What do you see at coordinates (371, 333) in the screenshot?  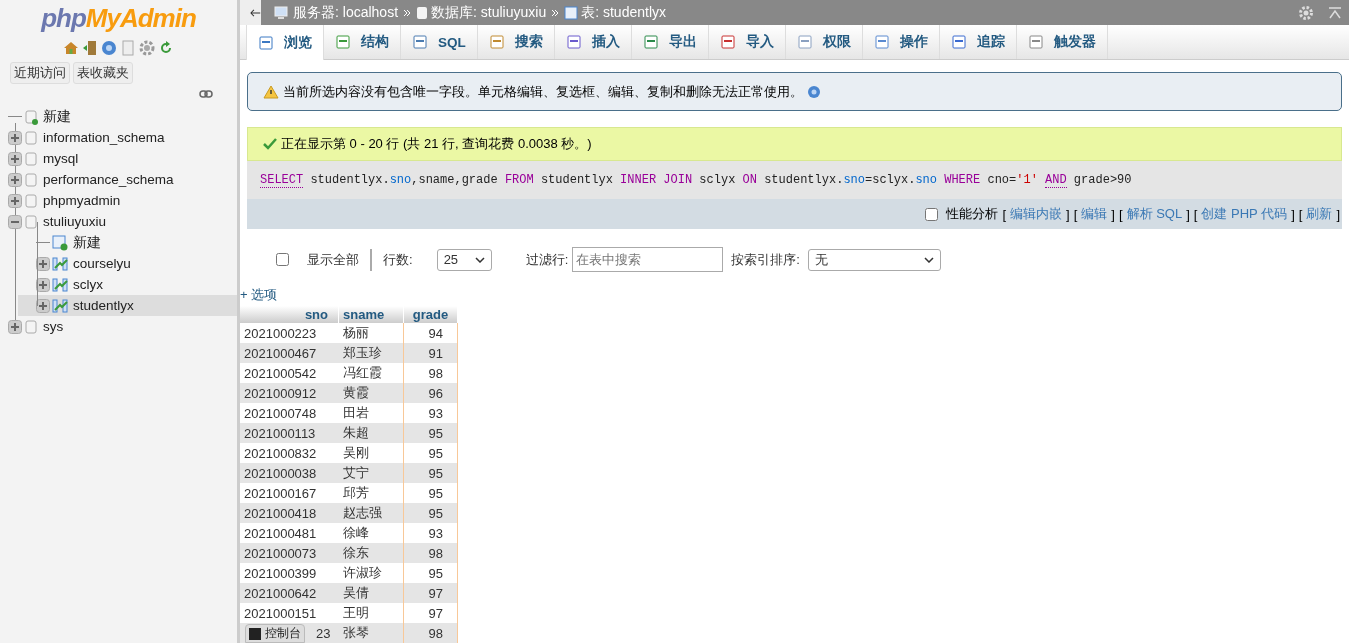 I see `table-cell: 杨丽` at bounding box center [371, 333].